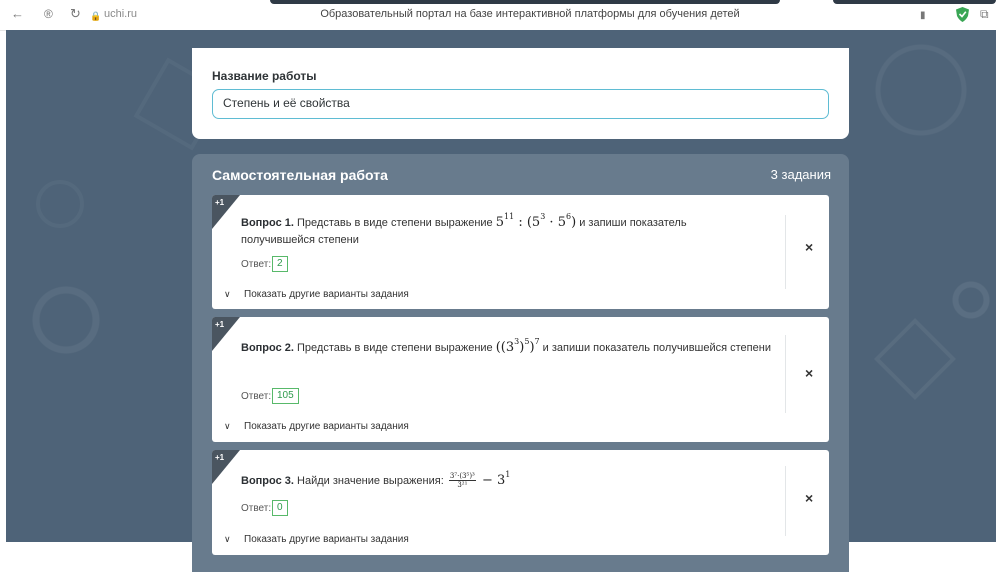 The height and width of the screenshot is (572, 996). Describe the element at coordinates (800, 174) in the screenshot. I see `task-count: 3 задания` at that location.